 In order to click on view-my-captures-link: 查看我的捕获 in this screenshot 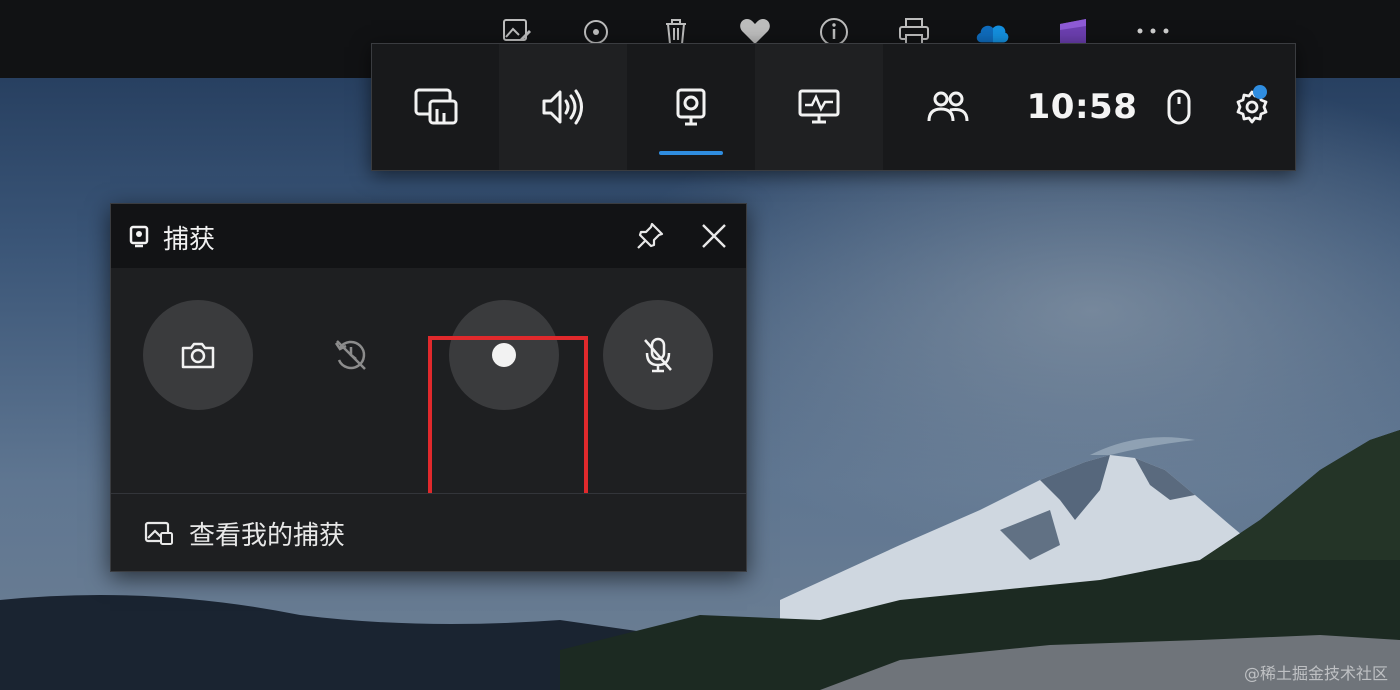, I will do `click(428, 532)`.